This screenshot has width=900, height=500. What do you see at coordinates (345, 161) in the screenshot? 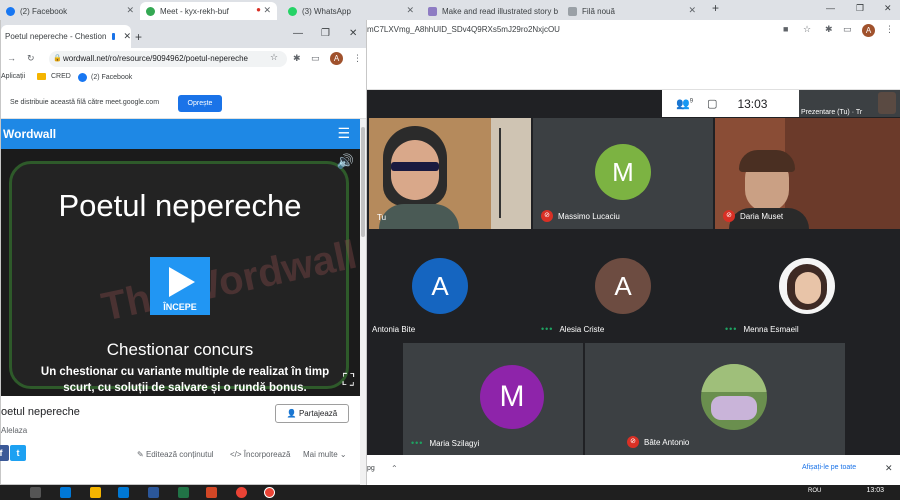
I see `speaker-icon: 🔊` at bounding box center [345, 161].